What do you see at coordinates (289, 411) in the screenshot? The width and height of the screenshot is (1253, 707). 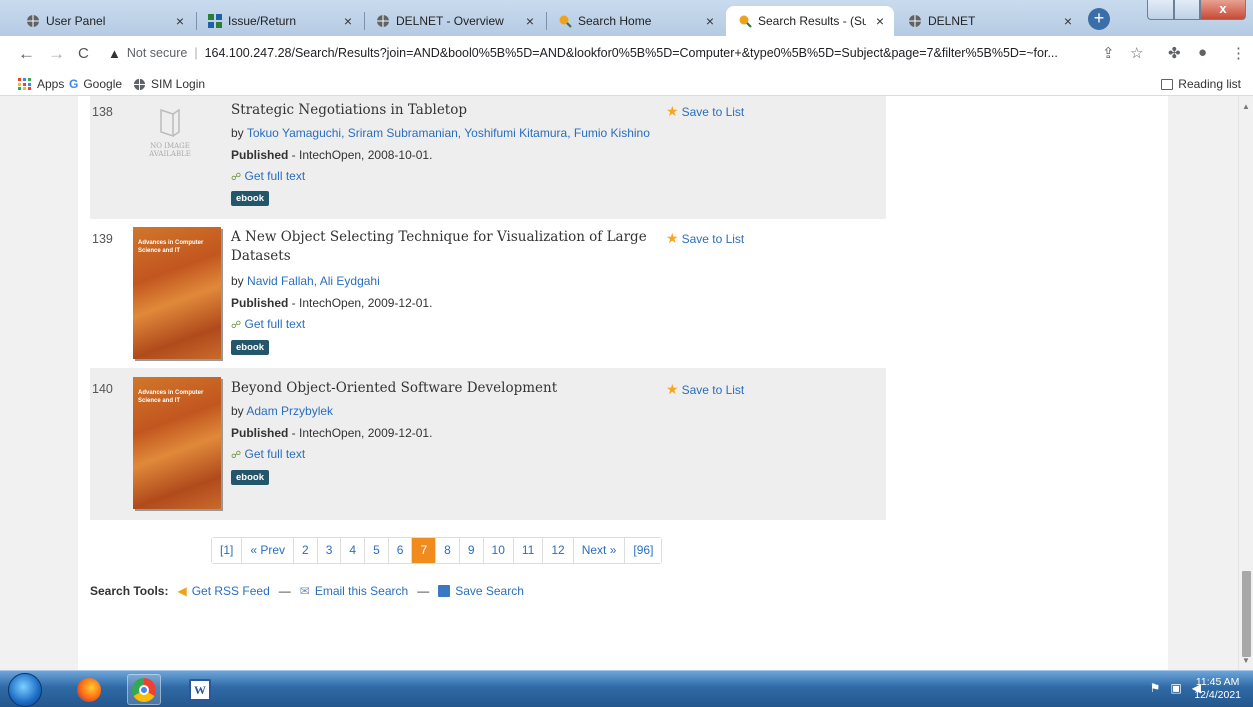 I see `author-link: Adam Przybylek` at bounding box center [289, 411].